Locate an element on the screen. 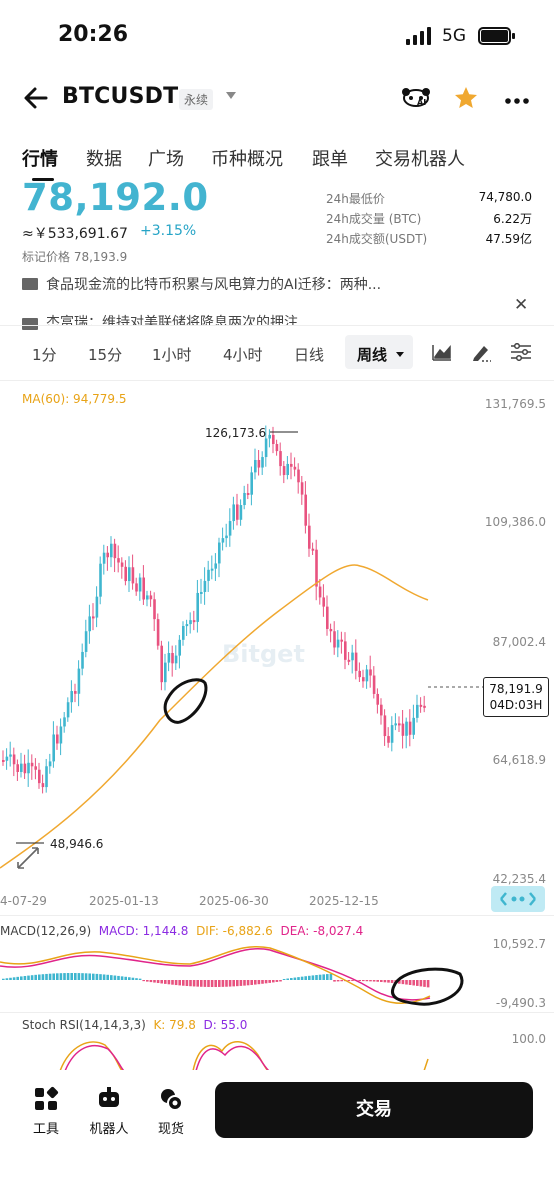 The image size is (554, 1199). interval-1w: 周线 is located at coordinates (372, 354).